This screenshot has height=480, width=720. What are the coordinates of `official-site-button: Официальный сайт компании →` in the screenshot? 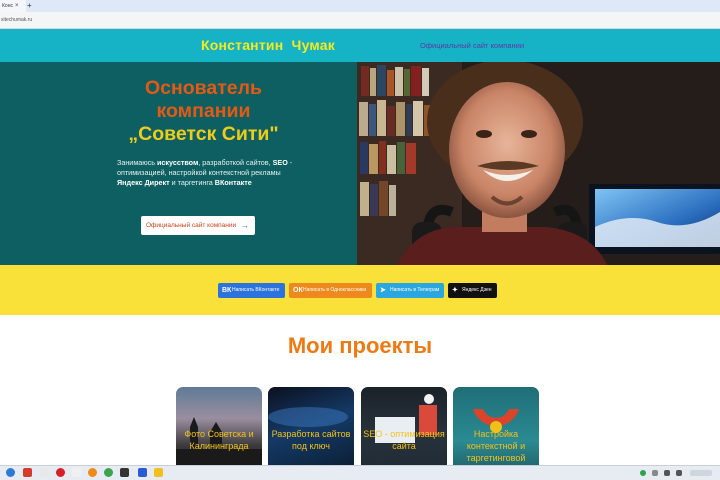 It's located at (198, 225).